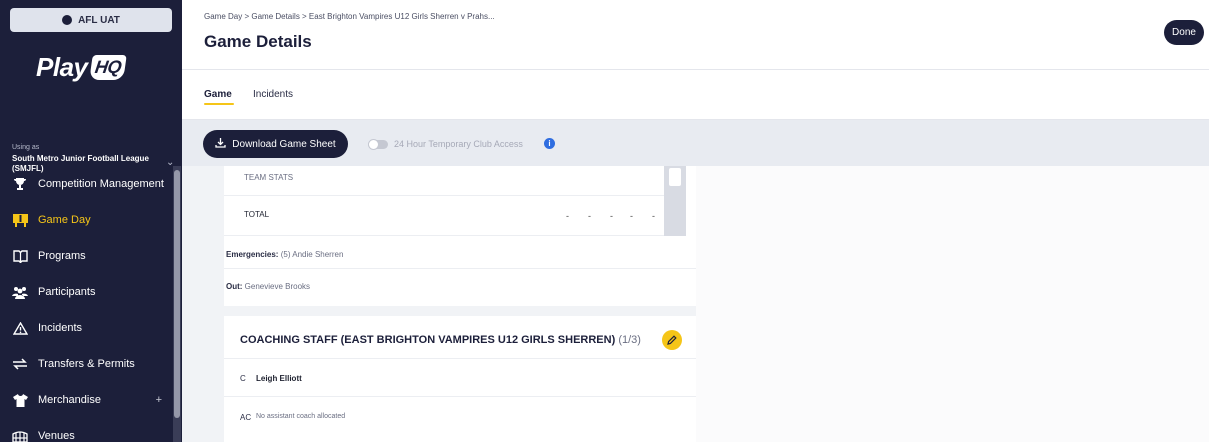 This screenshot has width=1209, height=442. Describe the element at coordinates (20, 400) in the screenshot. I see `shirt-icon` at that location.